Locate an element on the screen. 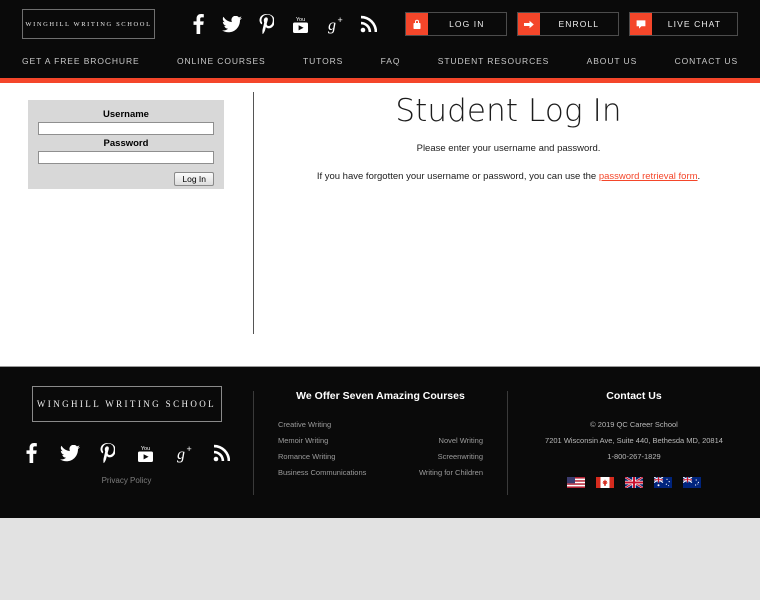  courses-heading: We Offer Seven Amazing Courses is located at coordinates (380, 396).